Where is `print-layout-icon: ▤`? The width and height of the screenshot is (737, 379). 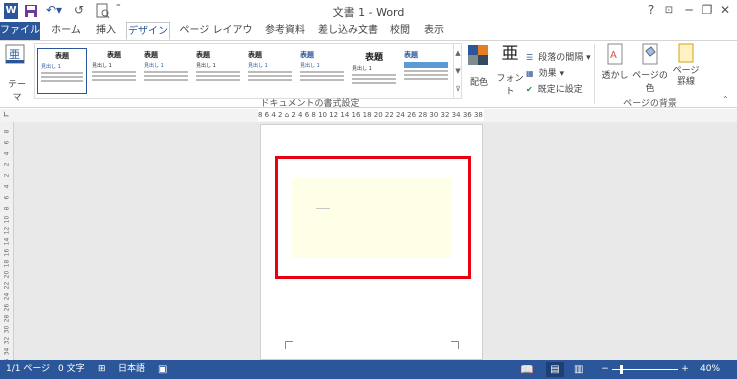
print-layout-icon: ▤ is located at coordinates (555, 369).